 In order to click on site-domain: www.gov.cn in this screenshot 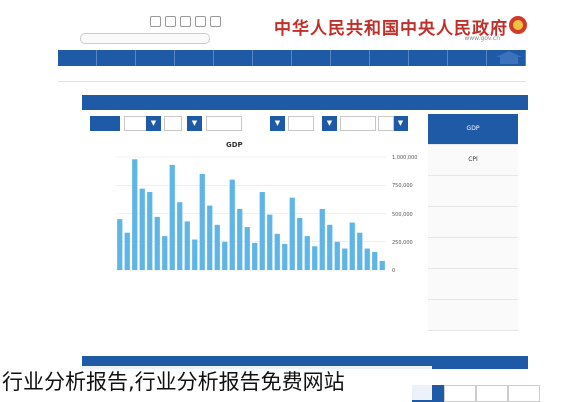, I will do `click(482, 38)`.